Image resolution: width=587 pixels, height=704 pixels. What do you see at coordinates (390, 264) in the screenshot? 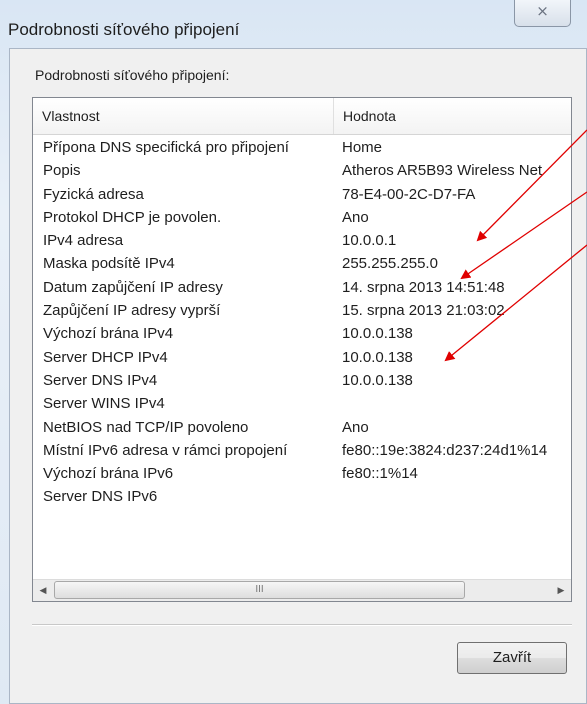
I see `value-cell: 255.255.255.0` at bounding box center [390, 264].